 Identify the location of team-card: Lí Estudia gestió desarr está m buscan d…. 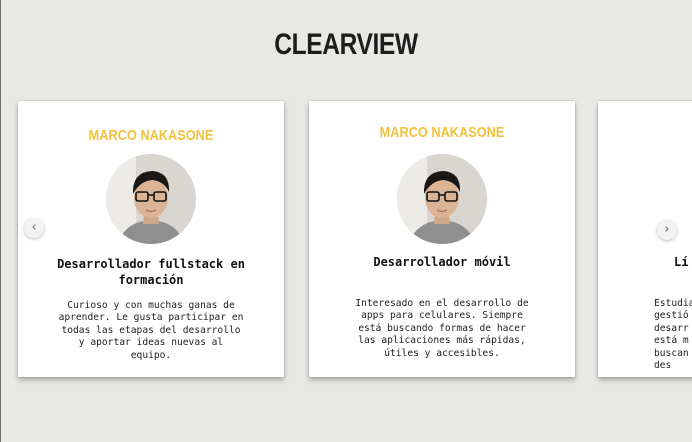
(645, 239).